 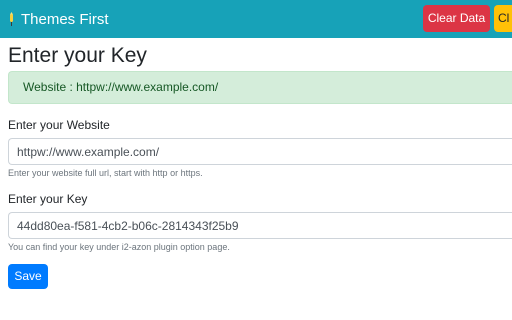 I want to click on navbar: Themes First Clear Data Cl, so click(x=256, y=19).